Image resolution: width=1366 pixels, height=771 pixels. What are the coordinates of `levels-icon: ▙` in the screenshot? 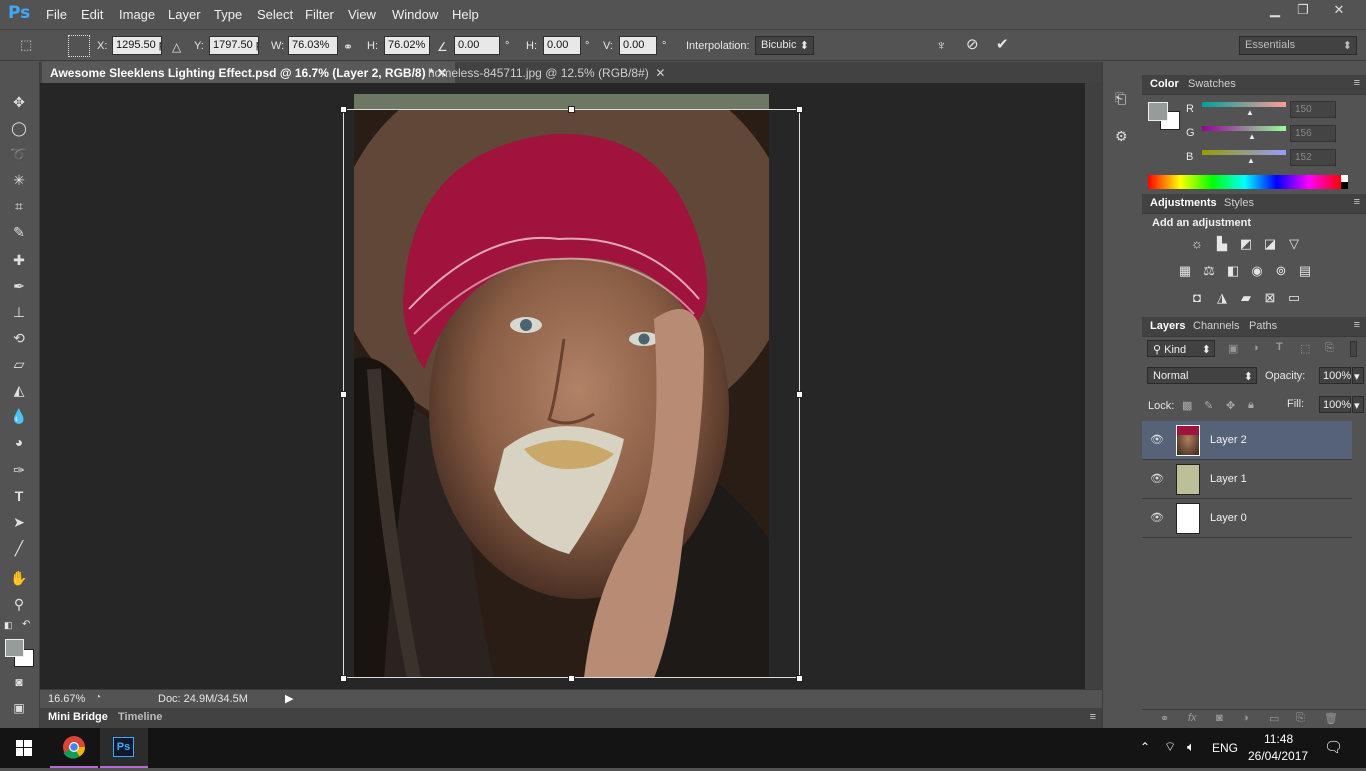 It's located at (1222, 244).